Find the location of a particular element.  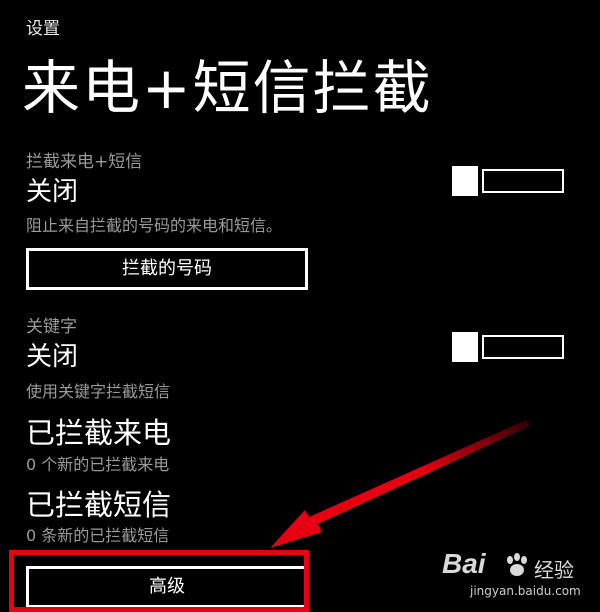

watermark-brand: Bai is located at coordinates (464, 563).